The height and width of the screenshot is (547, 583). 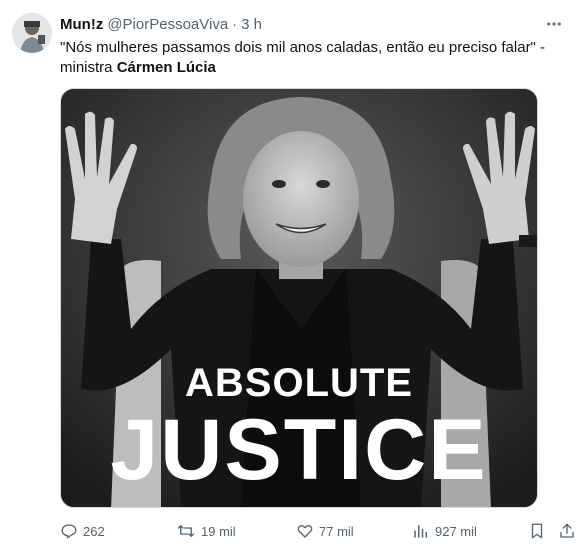 I want to click on media-caption-line1: ABSOLUTE, so click(x=299, y=383).